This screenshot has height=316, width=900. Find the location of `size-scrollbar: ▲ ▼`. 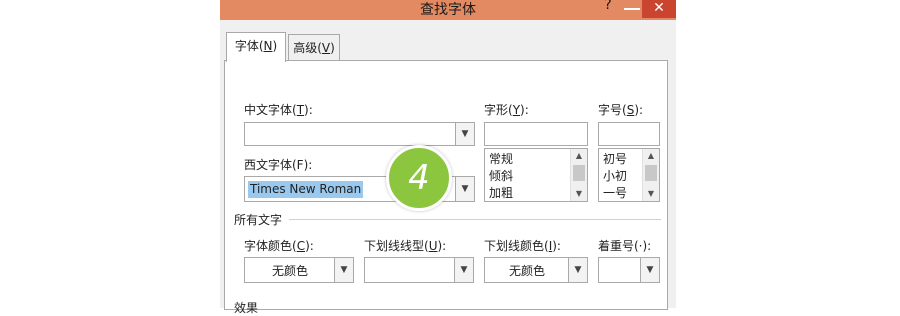

size-scrollbar: ▲ ▼ is located at coordinates (650, 175).